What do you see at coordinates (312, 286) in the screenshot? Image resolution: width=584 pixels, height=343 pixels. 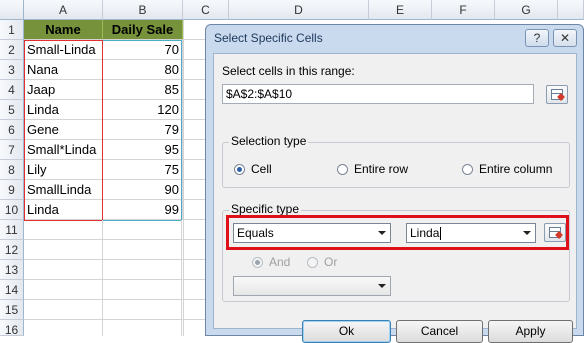 I see `second-operator-dropdown` at bounding box center [312, 286].